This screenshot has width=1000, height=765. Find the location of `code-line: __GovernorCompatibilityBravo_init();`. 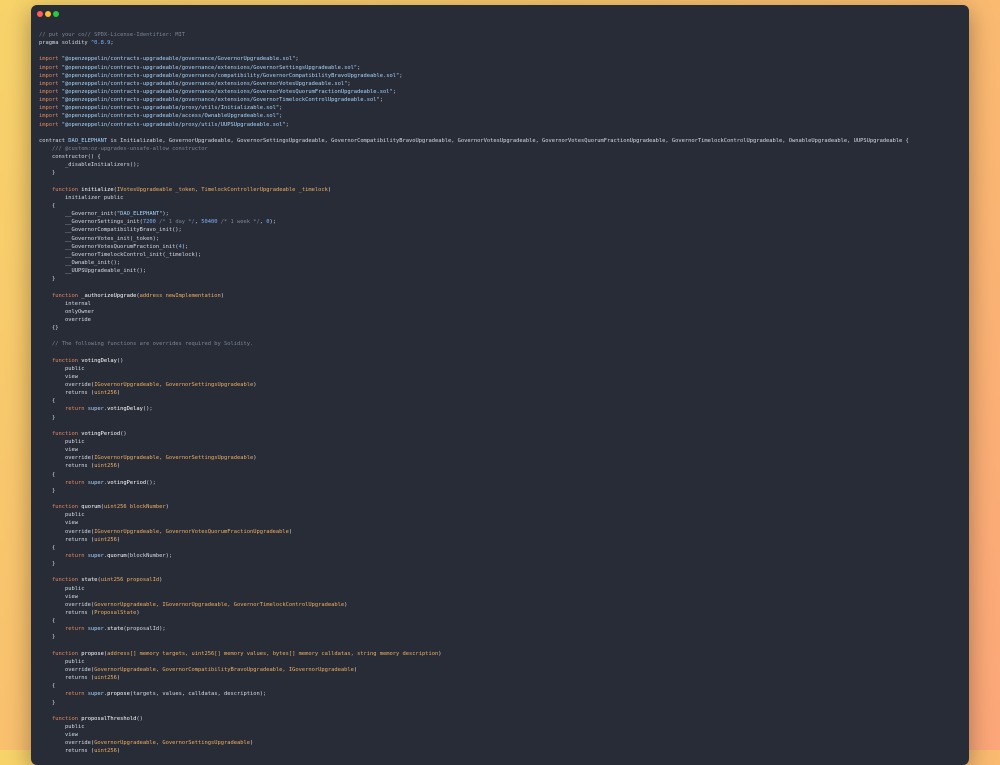

code-line: __GovernorCompatibilityBravo_init(); is located at coordinates (504, 230).